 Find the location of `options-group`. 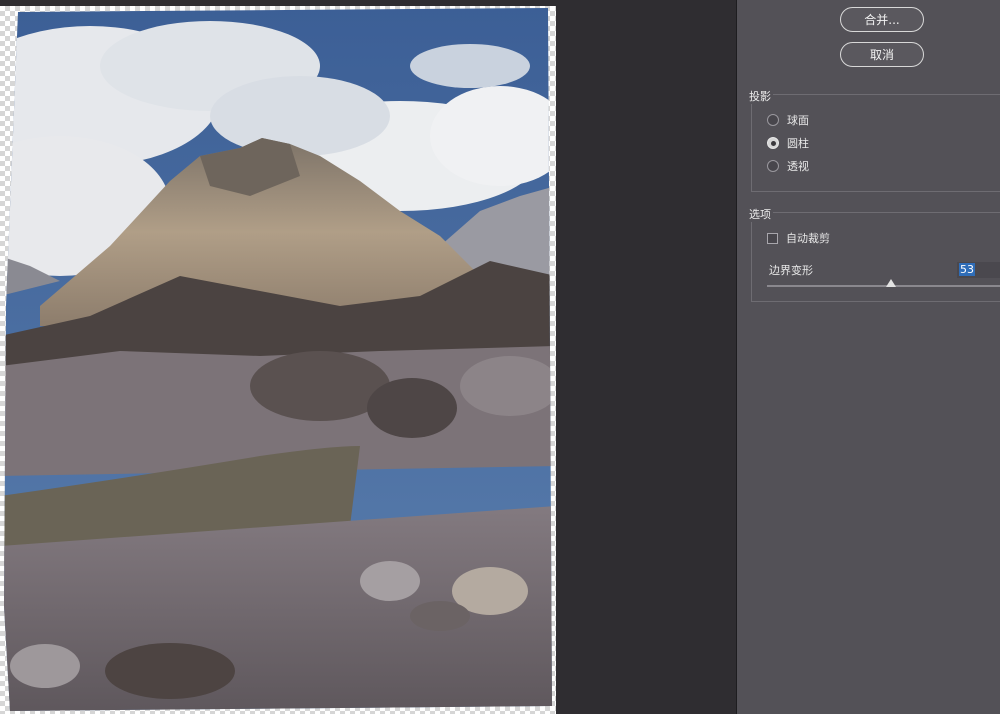

options-group is located at coordinates (875, 257).